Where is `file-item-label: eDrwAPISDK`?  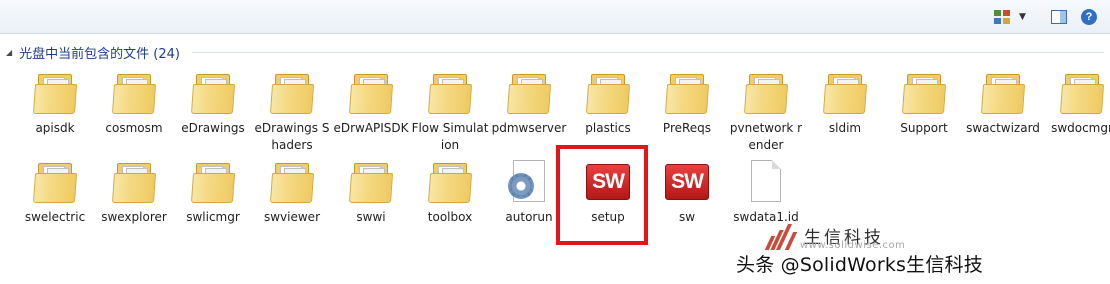
file-item-label: eDrwAPISDK is located at coordinates (371, 128).